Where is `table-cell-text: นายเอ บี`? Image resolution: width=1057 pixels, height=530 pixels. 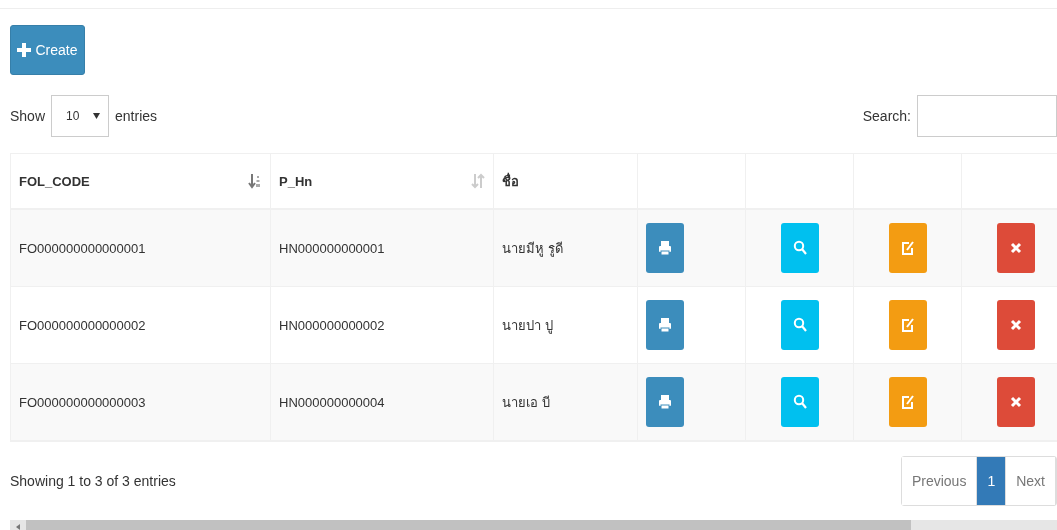
table-cell-text: นายเอ บี is located at coordinates (526, 402).